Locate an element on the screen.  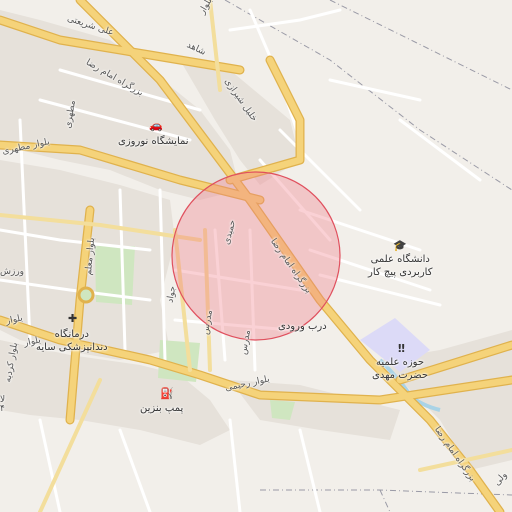
poi-dental-clinic: درمانگاه دندانپزشکی سایه is located at coordinates (72, 341).